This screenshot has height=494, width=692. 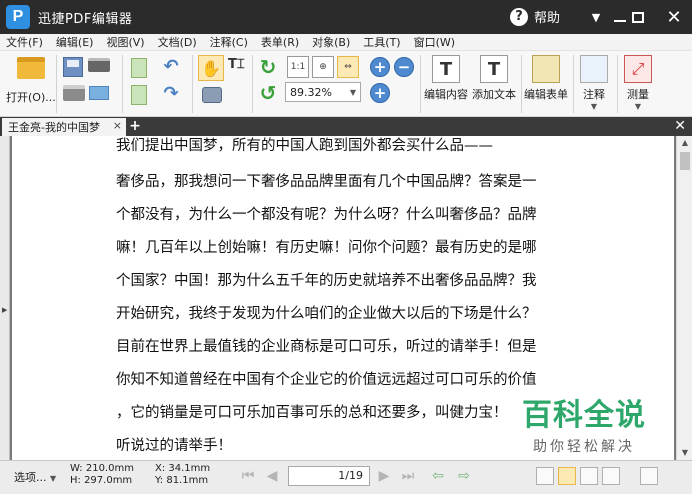 What do you see at coordinates (101, 480) in the screenshot?
I see `page-height: H: 297.0mm` at bounding box center [101, 480].